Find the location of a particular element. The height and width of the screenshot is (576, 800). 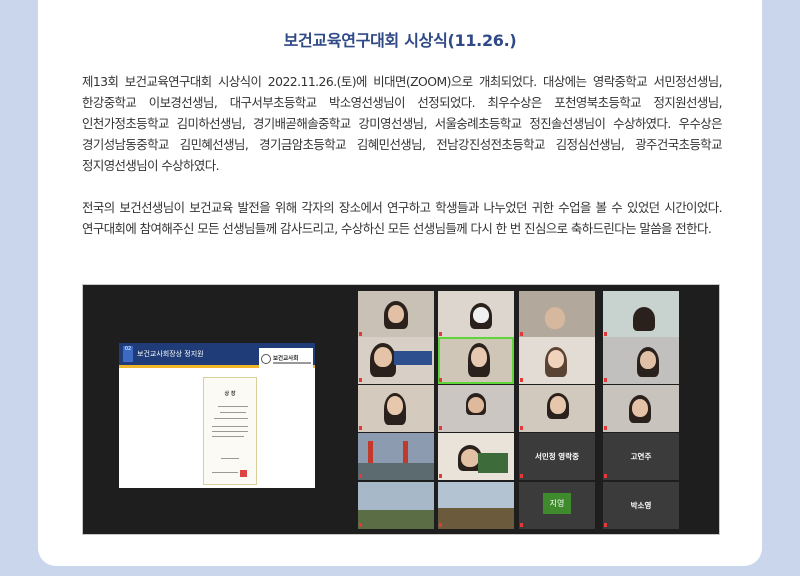

page-title: 보건교육연구대회 시상식(11.26.) is located at coordinates (400, 40).